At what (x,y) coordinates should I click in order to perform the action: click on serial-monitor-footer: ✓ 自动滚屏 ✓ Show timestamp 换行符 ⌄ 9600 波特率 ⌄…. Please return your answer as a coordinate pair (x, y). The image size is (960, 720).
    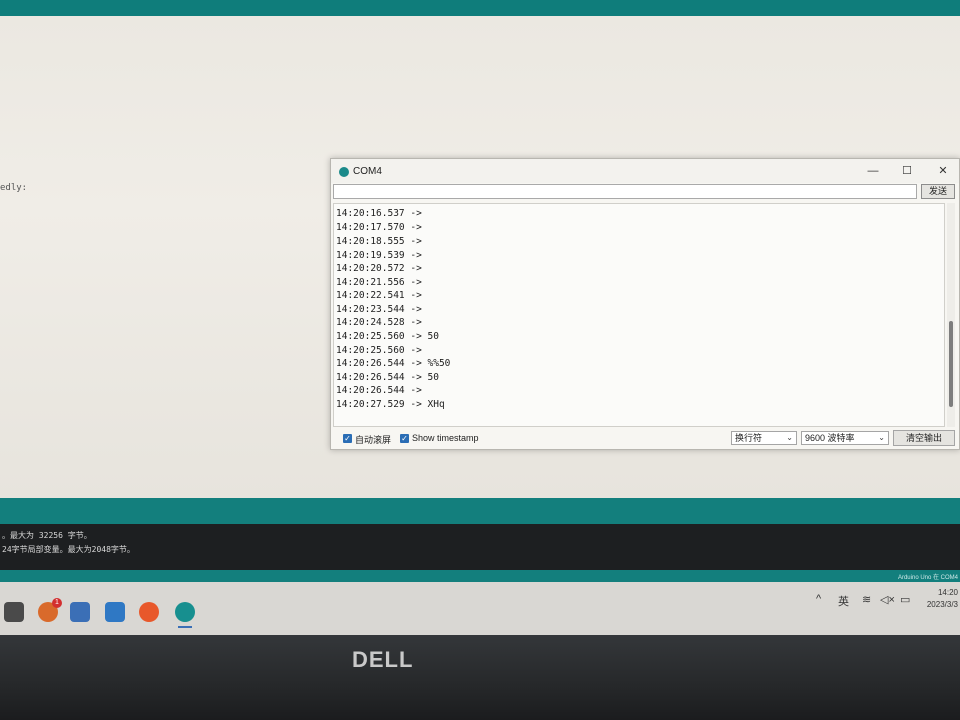
    Looking at the image, I should click on (645, 439).